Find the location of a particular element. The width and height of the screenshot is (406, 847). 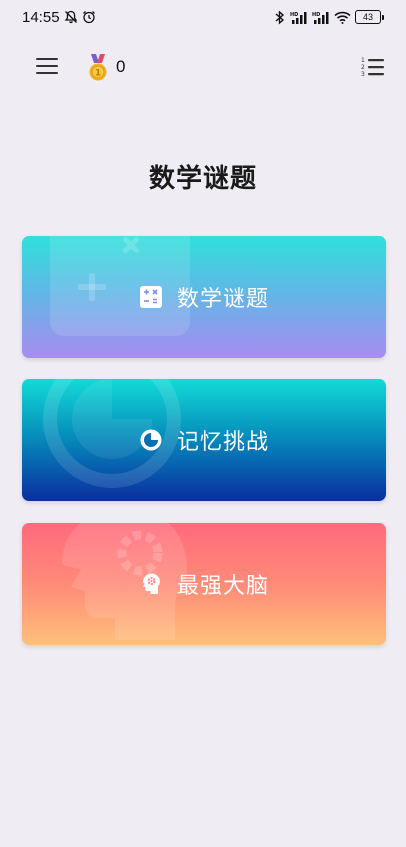

app-bar: 1 0 1 2 3 is located at coordinates (203, 68).